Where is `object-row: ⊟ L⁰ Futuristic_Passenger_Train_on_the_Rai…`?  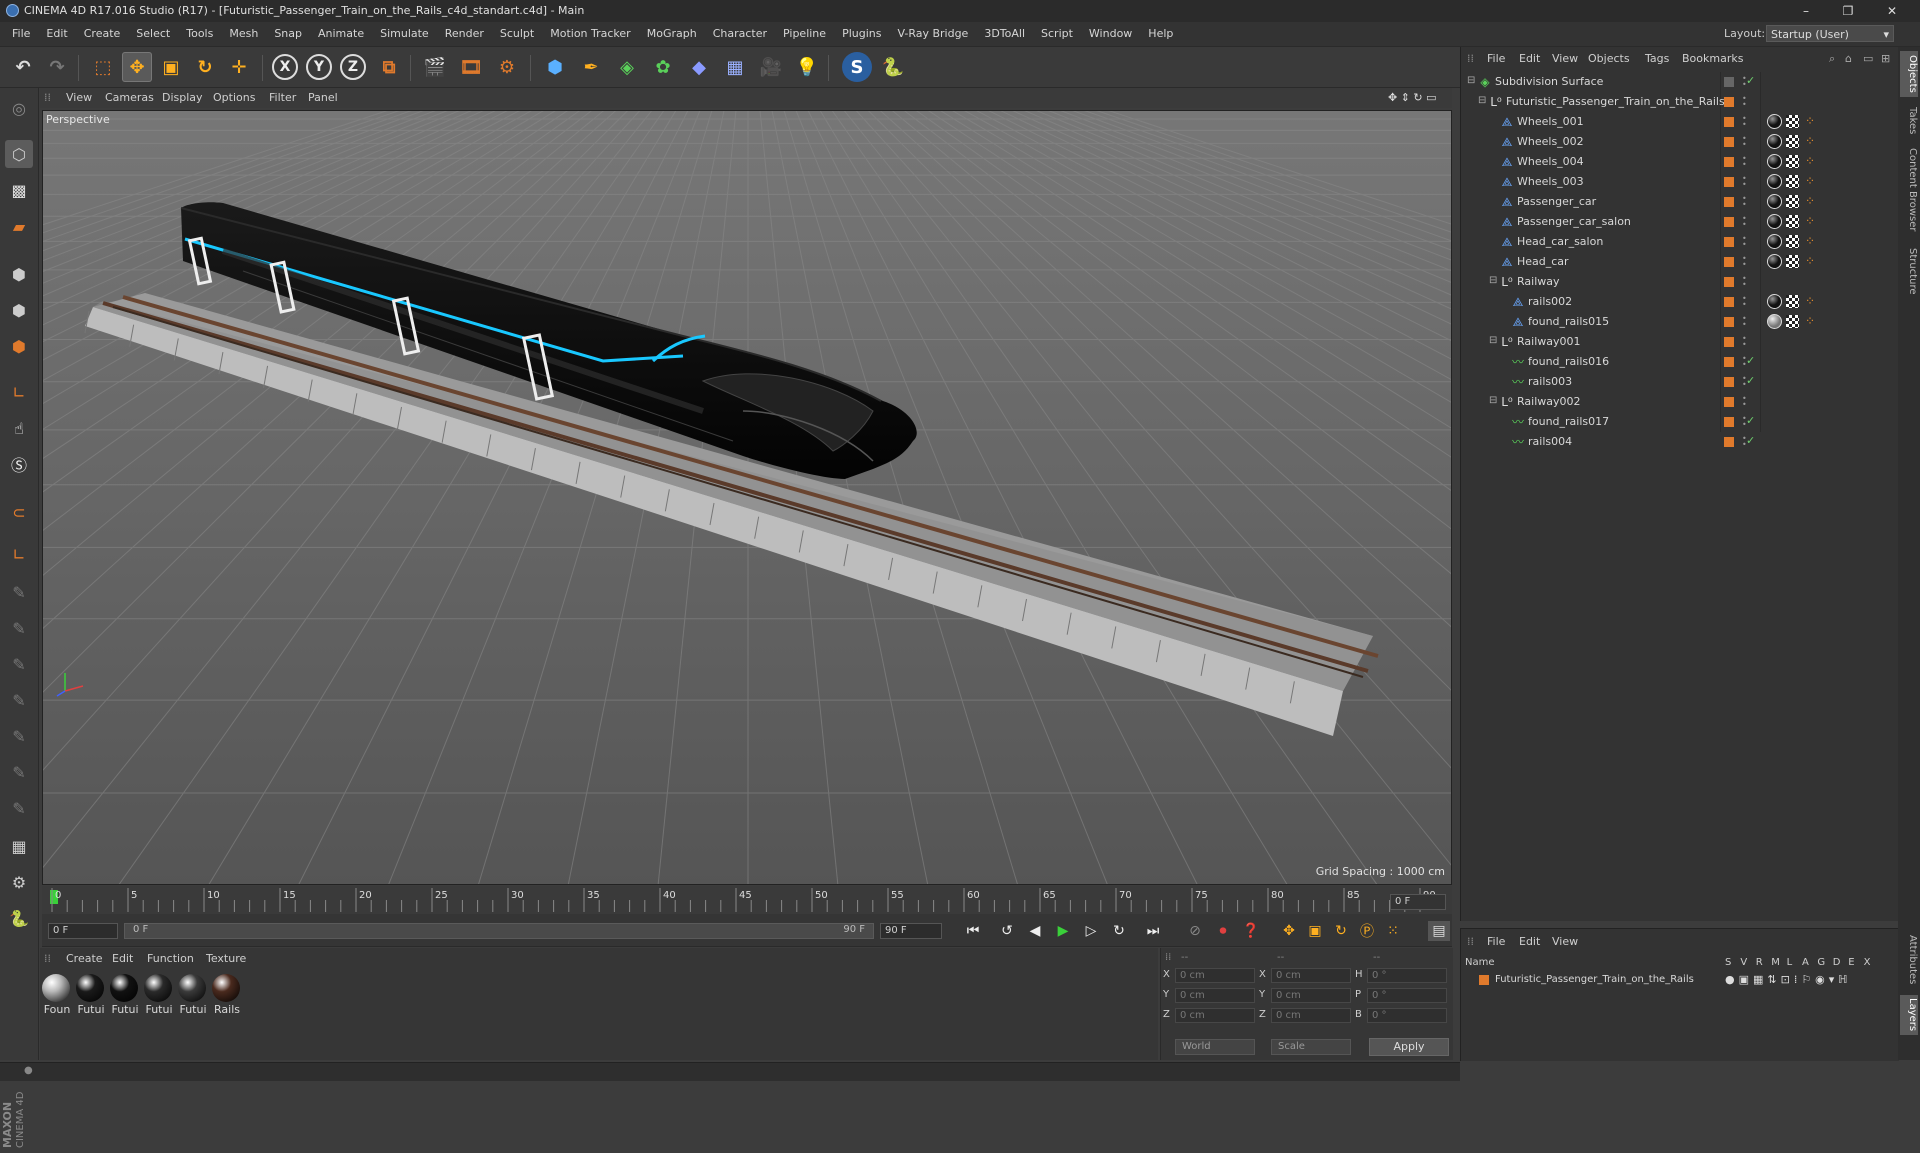 object-row: ⊟ L⁰ Futuristic_Passenger_Train_on_the_Rai… is located at coordinates (1680, 102).